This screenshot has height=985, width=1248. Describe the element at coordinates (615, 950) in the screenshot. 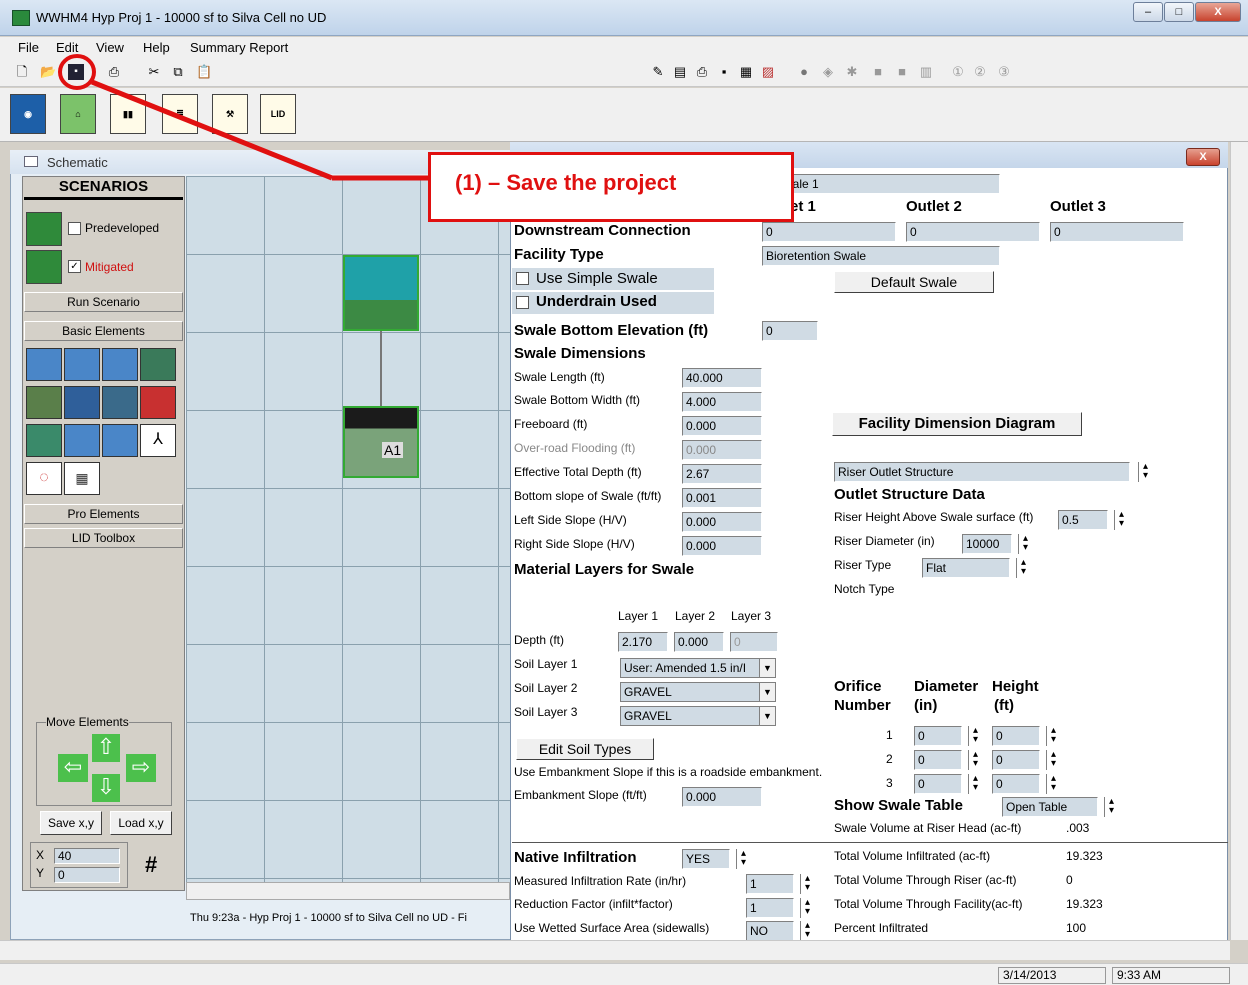

I see `horizontal-scrollbar` at that location.